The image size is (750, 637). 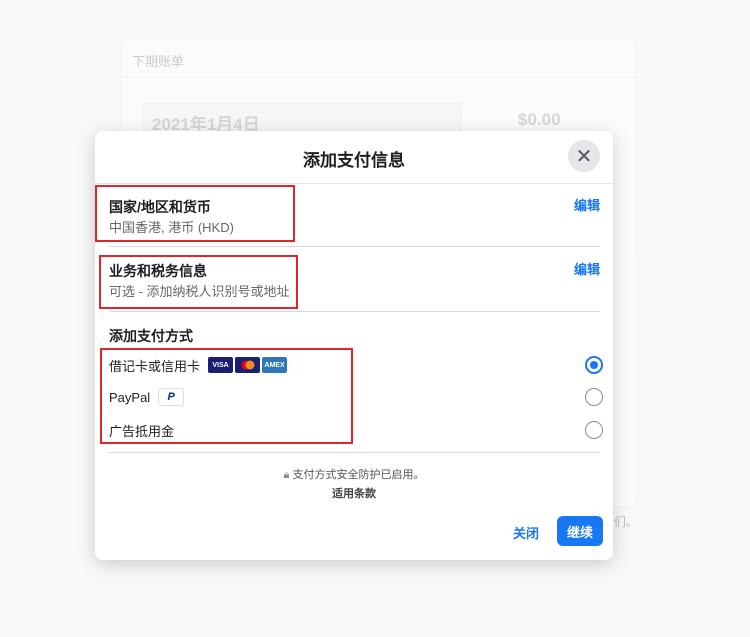 I want to click on security-note: 🔒︎ 支付方式安全防护已启用。, so click(x=354, y=474).